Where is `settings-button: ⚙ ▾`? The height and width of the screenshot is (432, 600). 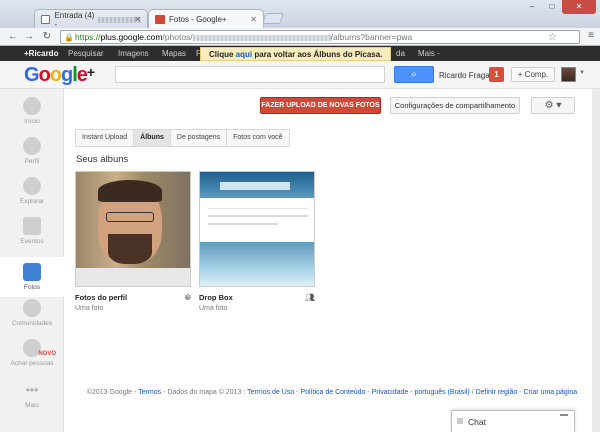 settings-button: ⚙ ▾ is located at coordinates (553, 105).